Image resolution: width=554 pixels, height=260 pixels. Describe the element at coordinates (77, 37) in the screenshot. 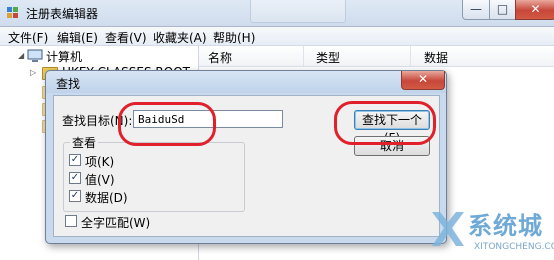

I see `menu-edit: 编辑(E)` at that location.